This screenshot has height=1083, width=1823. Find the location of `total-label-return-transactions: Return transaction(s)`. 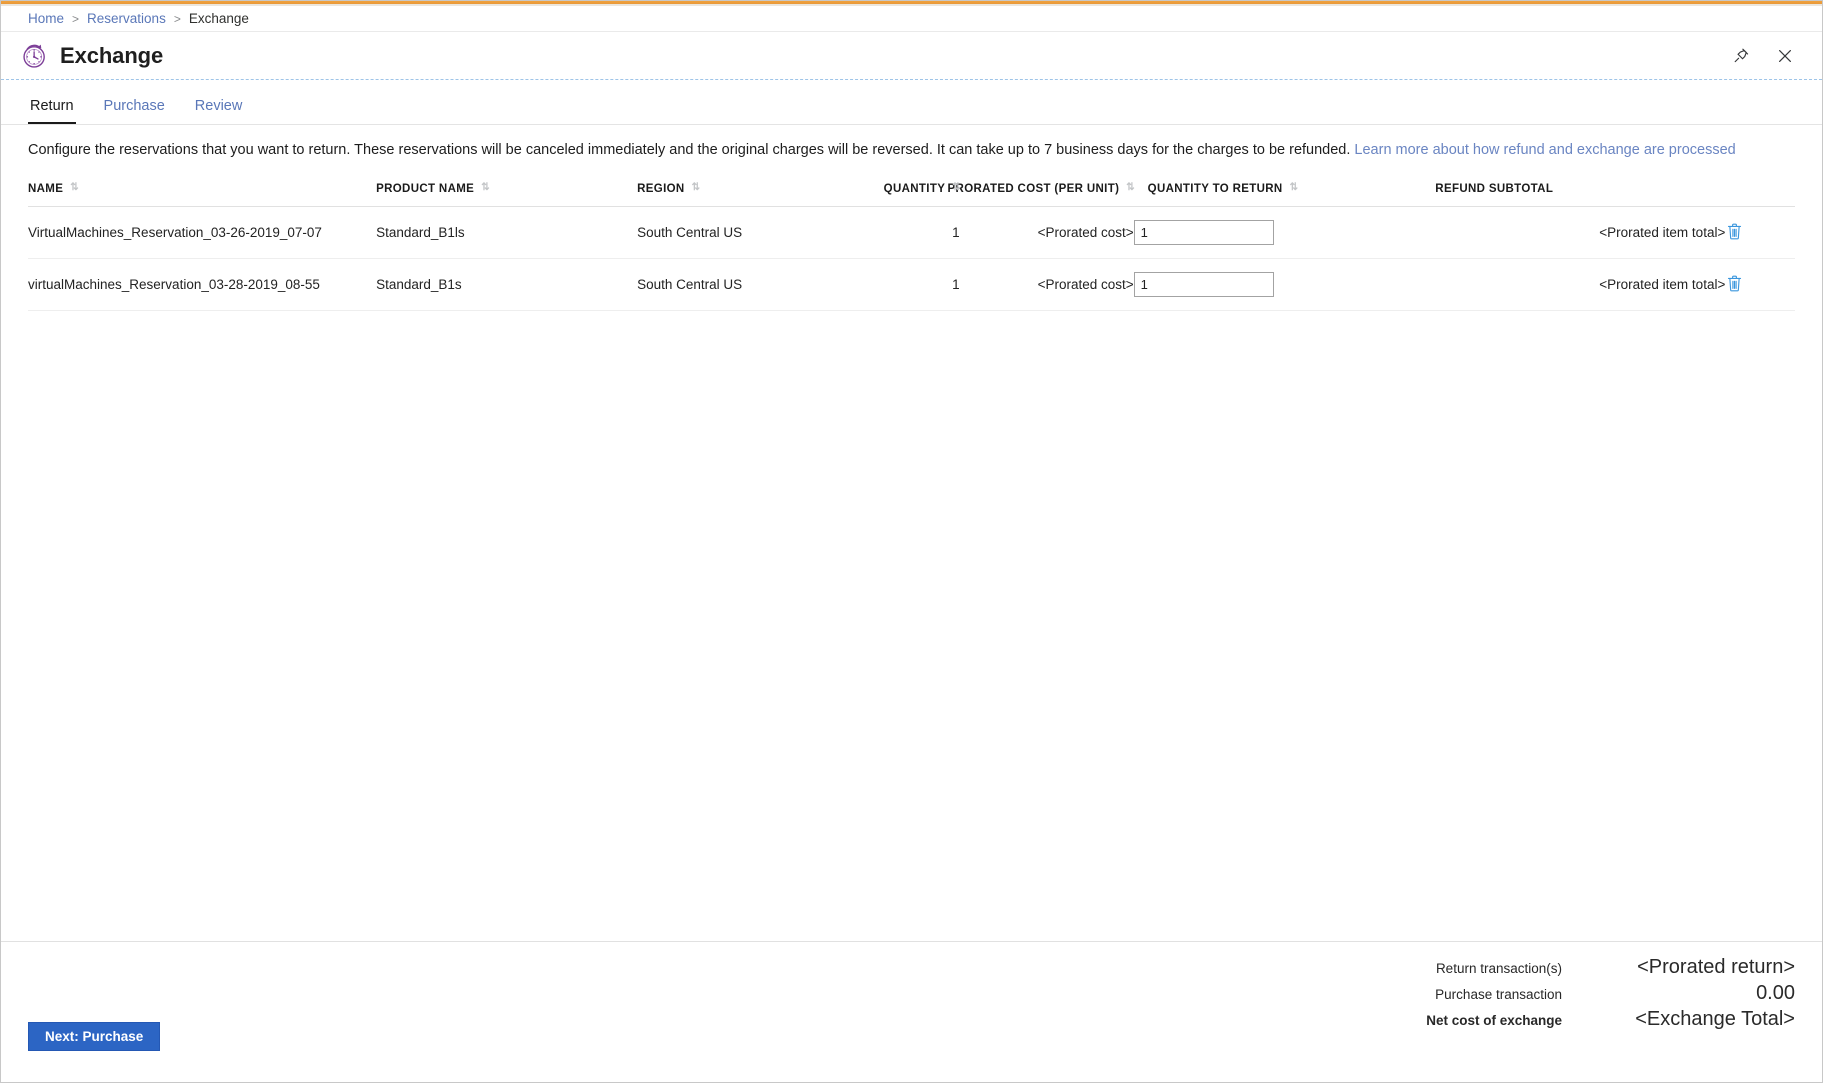

total-label-return-transactions: Return transaction(s) is located at coordinates (1498, 968).